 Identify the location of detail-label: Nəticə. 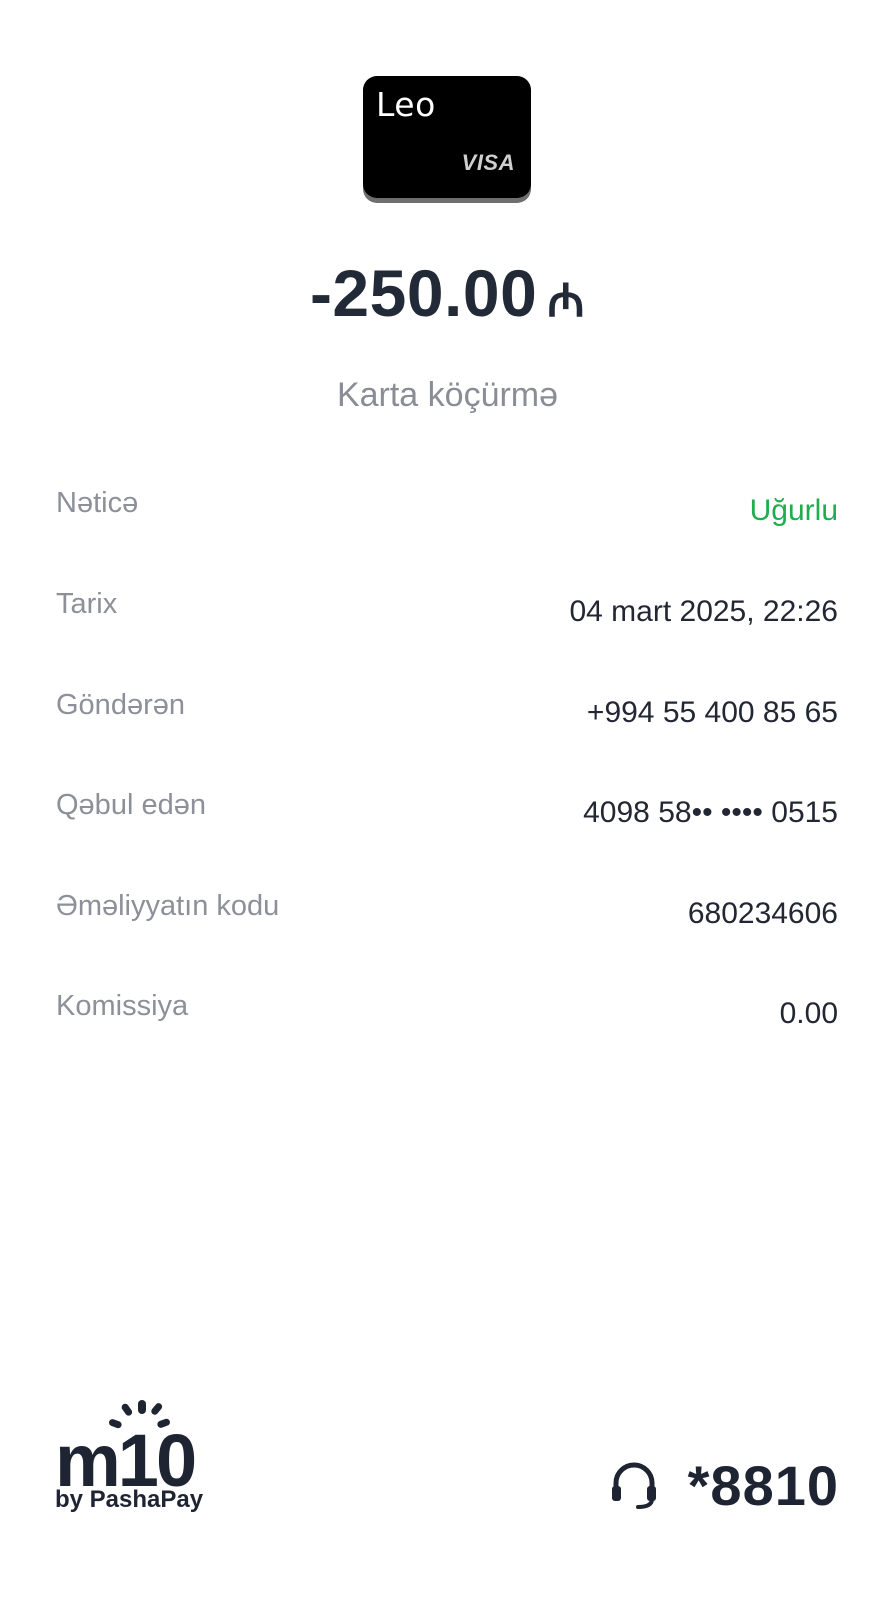
(97, 503).